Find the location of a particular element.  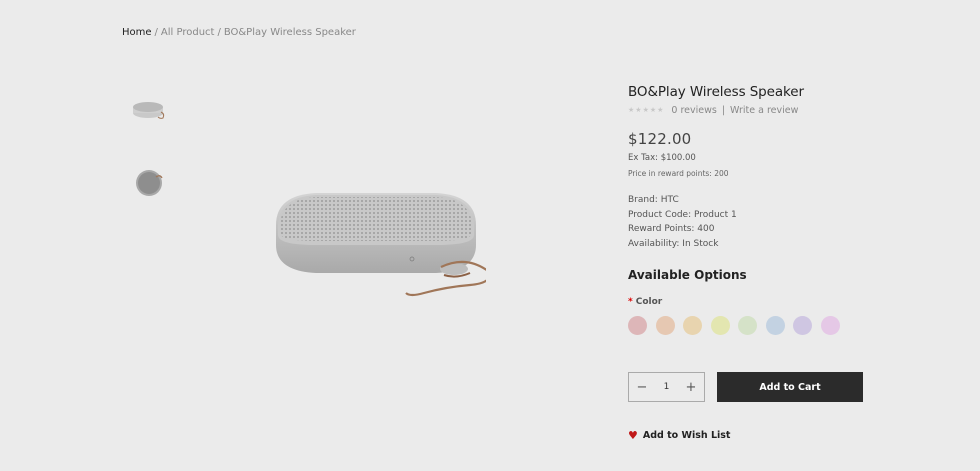

quantity-decrease-button: − is located at coordinates (642, 387).